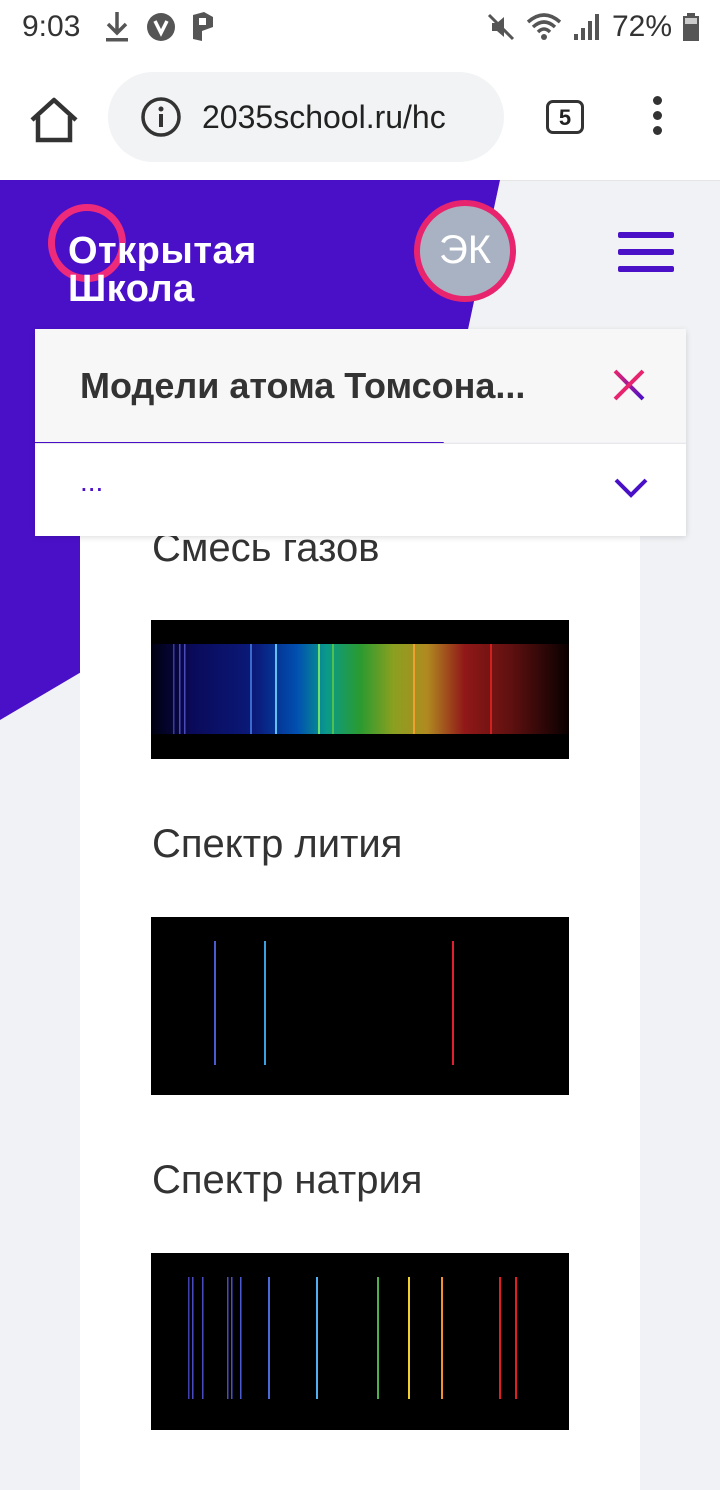  I want to click on status-time: 9:03, so click(51, 26).